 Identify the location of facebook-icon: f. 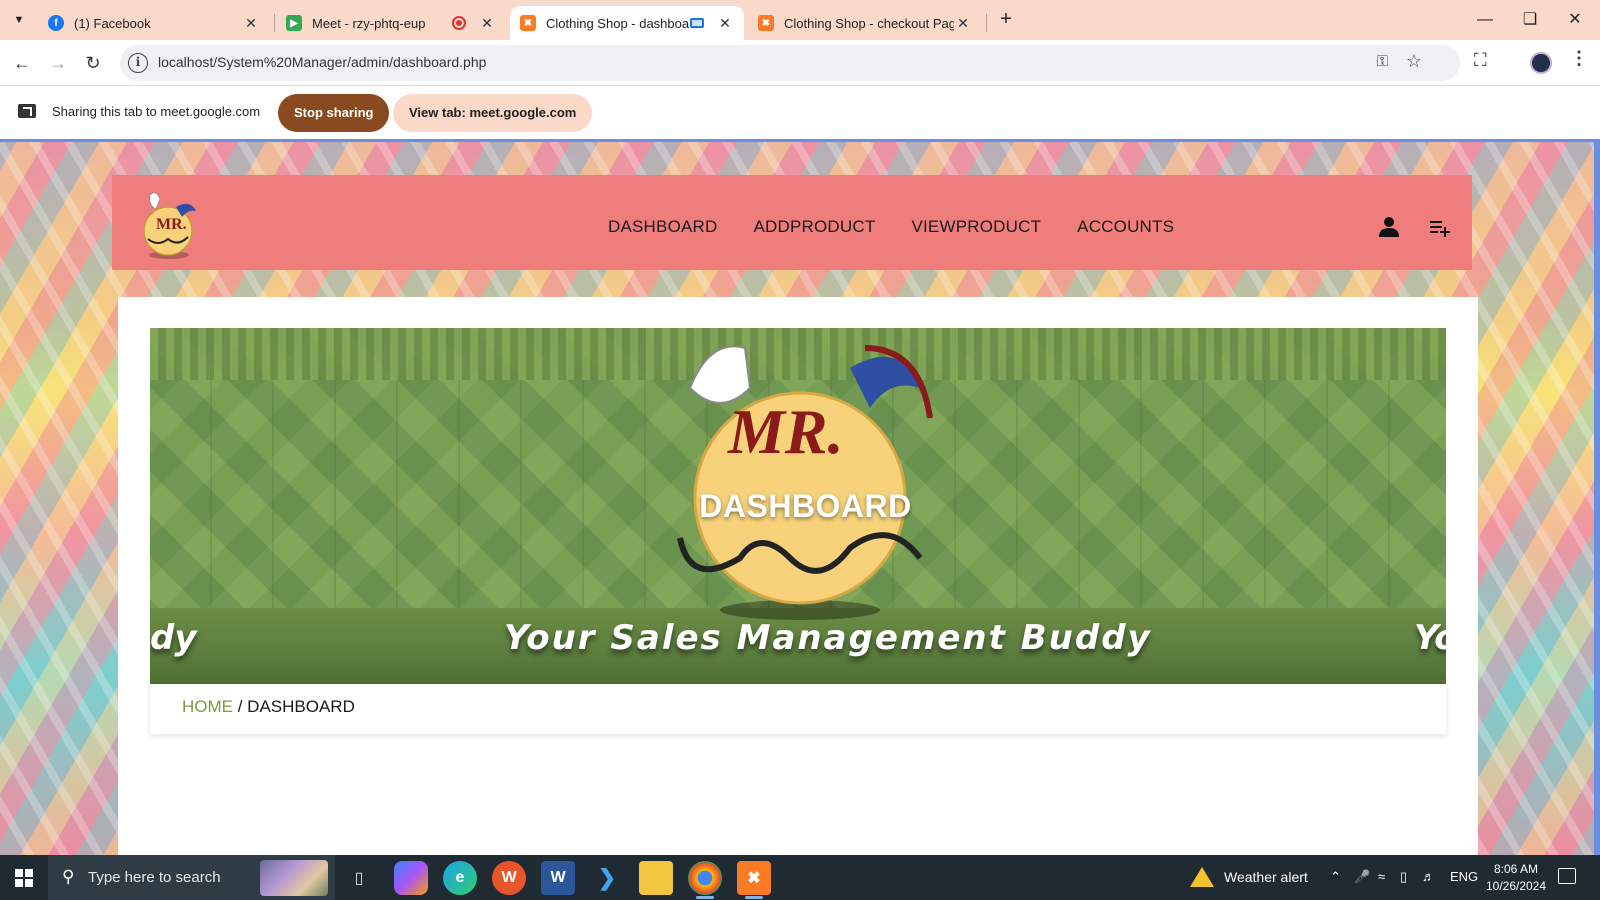
(56, 23).